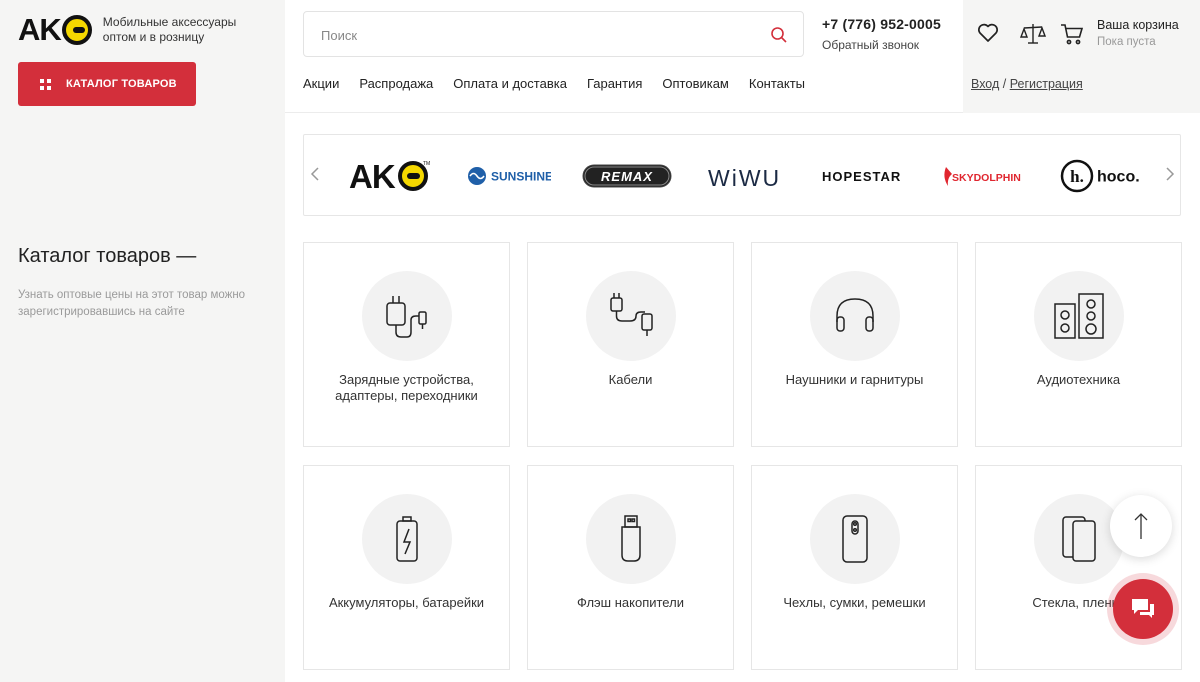  I want to click on svg-text: WiWU, so click(744, 178).